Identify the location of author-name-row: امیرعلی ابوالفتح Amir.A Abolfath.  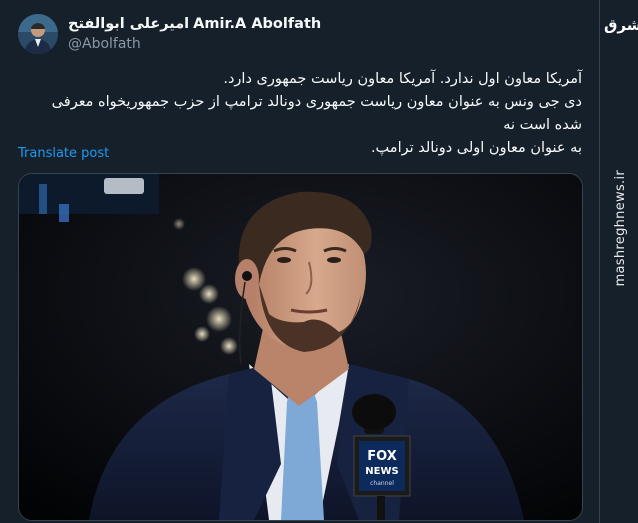
(194, 24).